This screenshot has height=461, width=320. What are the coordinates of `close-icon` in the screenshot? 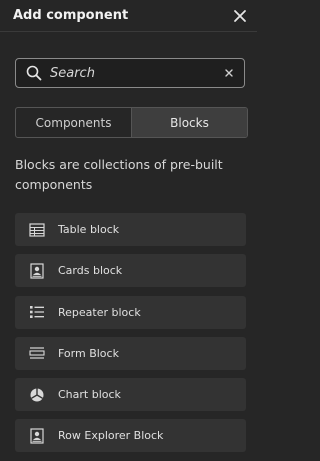 It's located at (240, 16).